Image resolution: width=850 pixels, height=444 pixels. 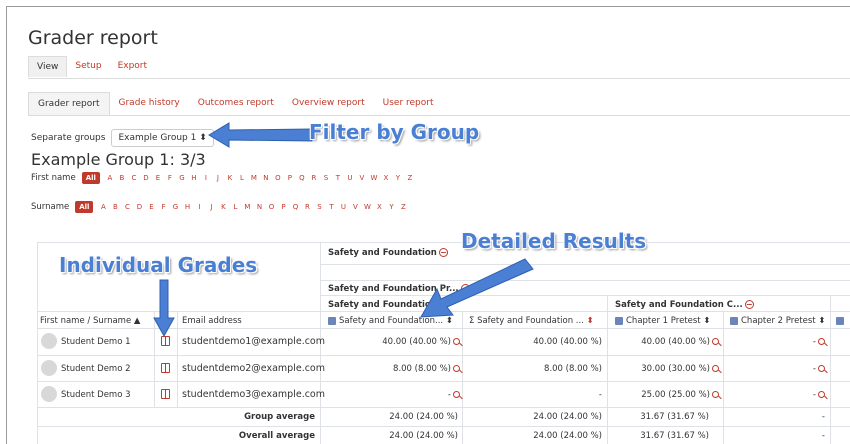 What do you see at coordinates (664, 369) in the screenshot?
I see `grade-cell: 30.00 (30.00 %)` at bounding box center [664, 369].